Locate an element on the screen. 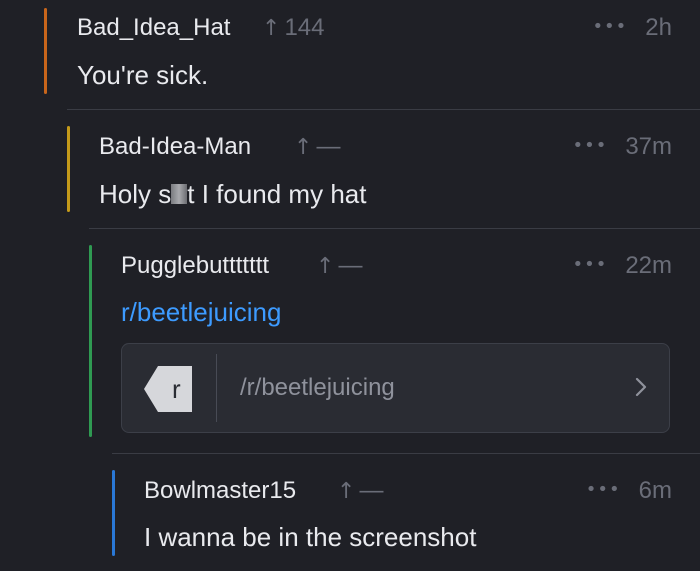  vote-count-4: — is located at coordinates (371, 490).